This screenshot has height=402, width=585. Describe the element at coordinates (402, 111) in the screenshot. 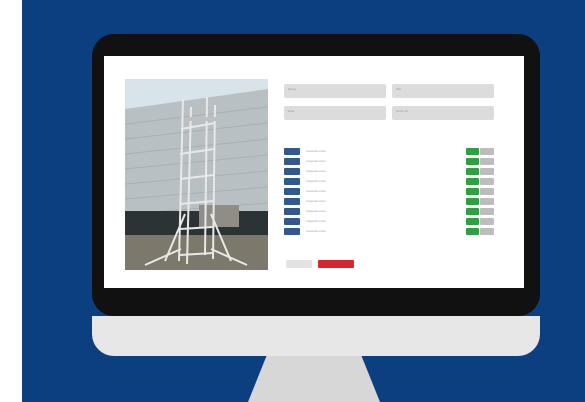

I see `tower-id-field-placeholder: Tower ID` at that location.